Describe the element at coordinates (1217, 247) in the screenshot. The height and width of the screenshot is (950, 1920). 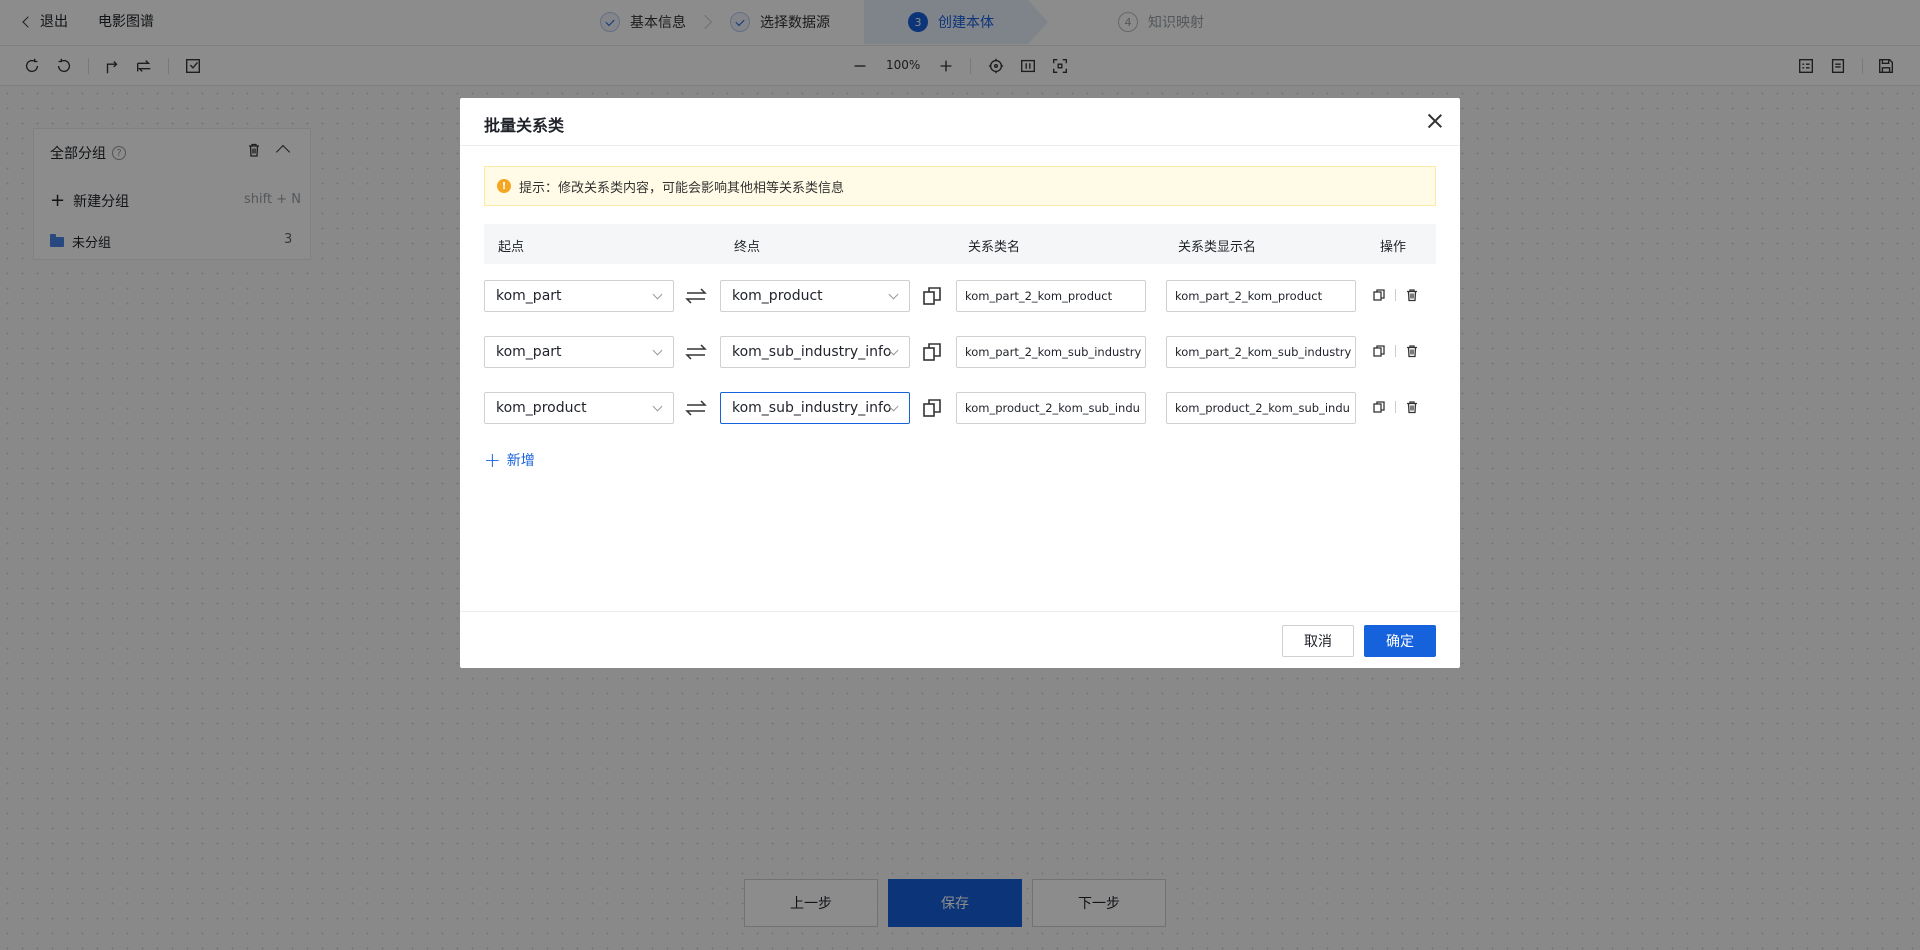
I see `column-display-name: 关系类显示名` at that location.